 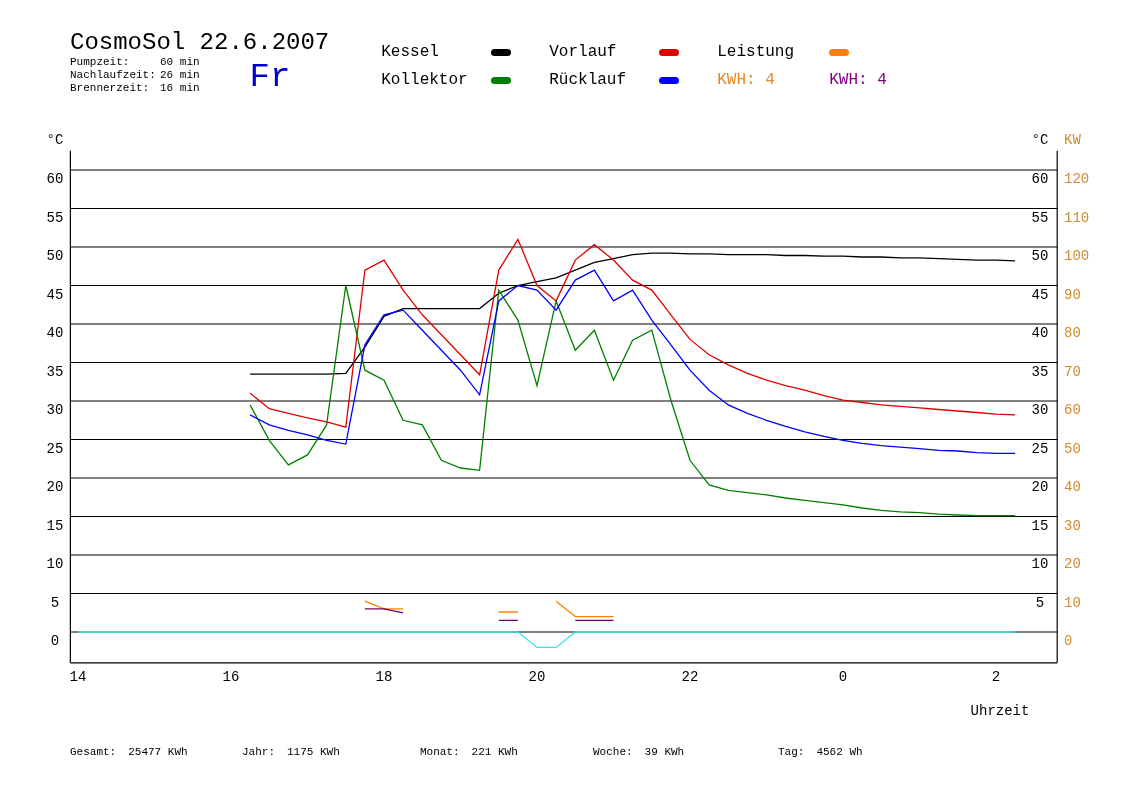 What do you see at coordinates (78, 677) in the screenshot?
I see `x-tick-label: 14` at bounding box center [78, 677].